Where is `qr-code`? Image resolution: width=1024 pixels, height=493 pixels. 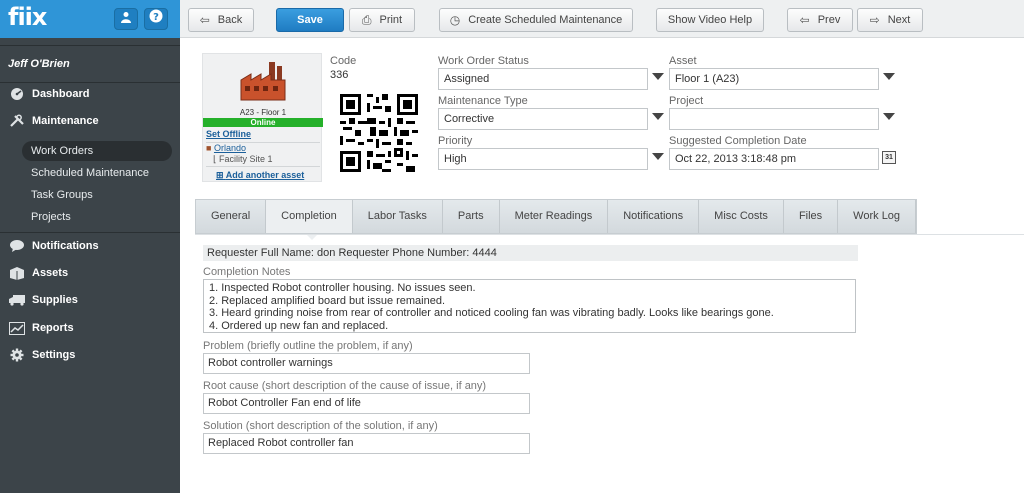 qr-code is located at coordinates (379, 133).